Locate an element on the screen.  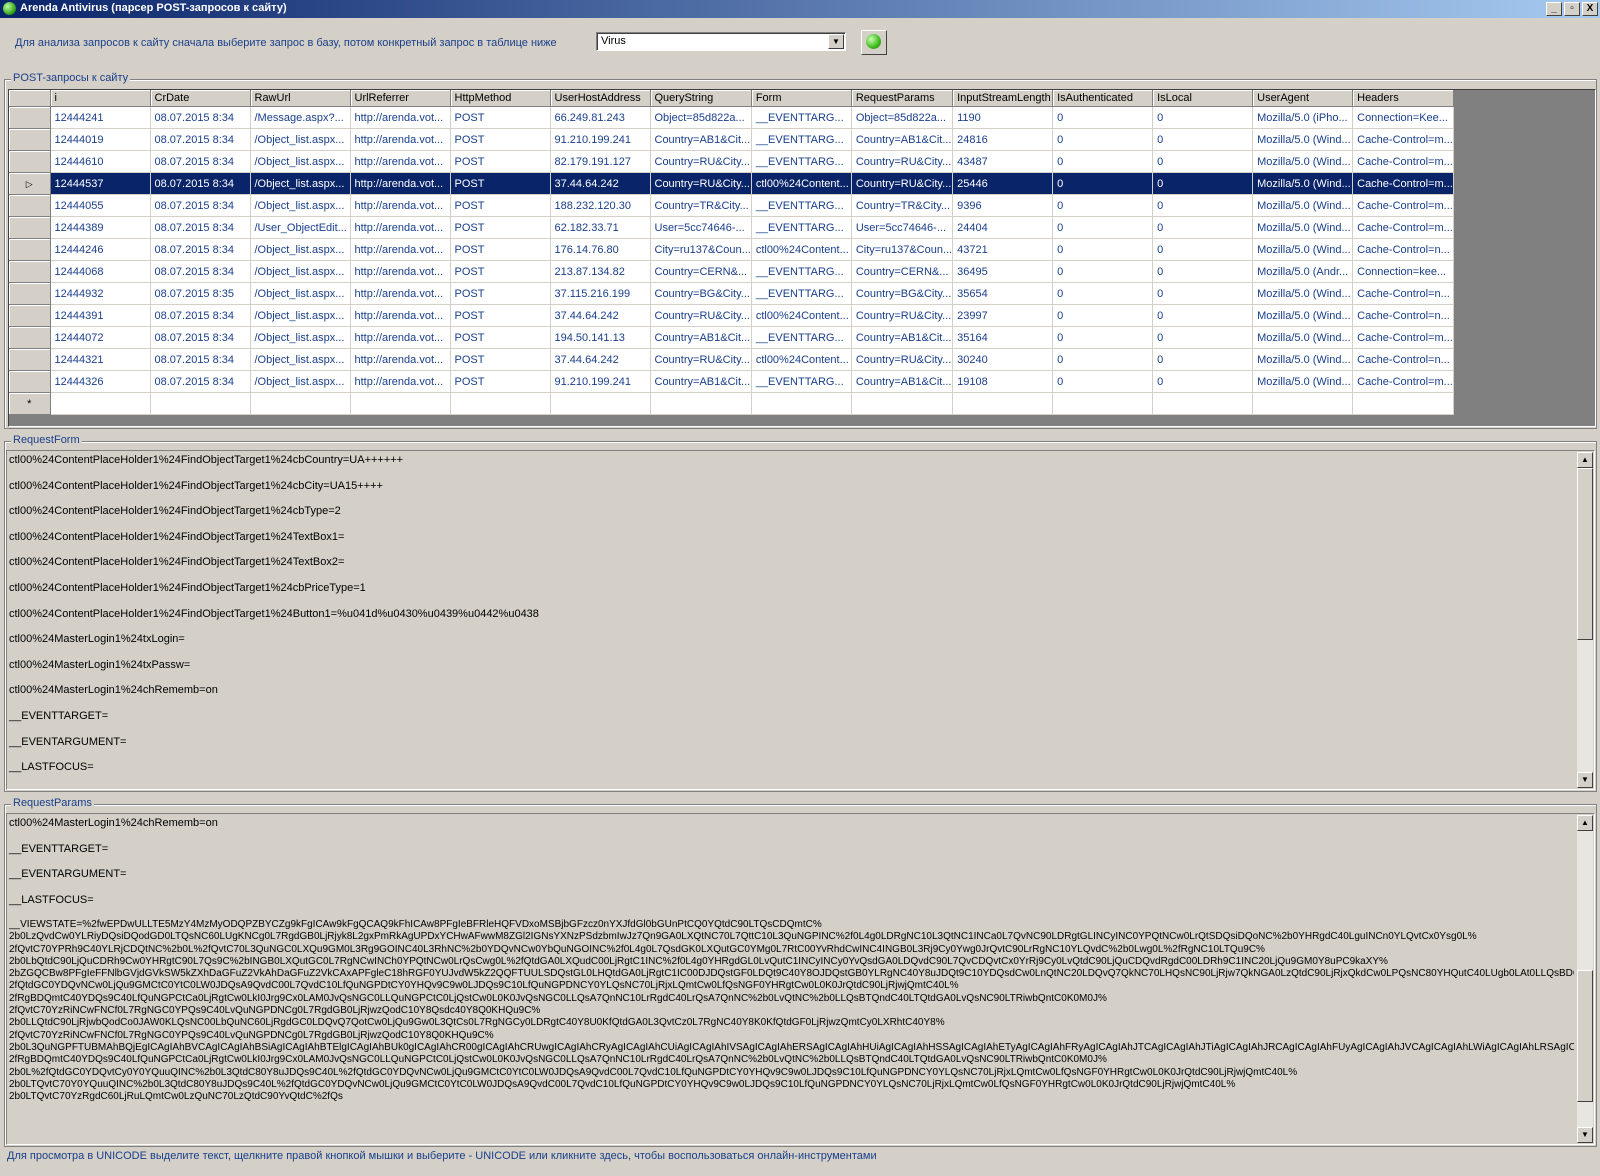
table-cell: 12444241 is located at coordinates (100, 117).